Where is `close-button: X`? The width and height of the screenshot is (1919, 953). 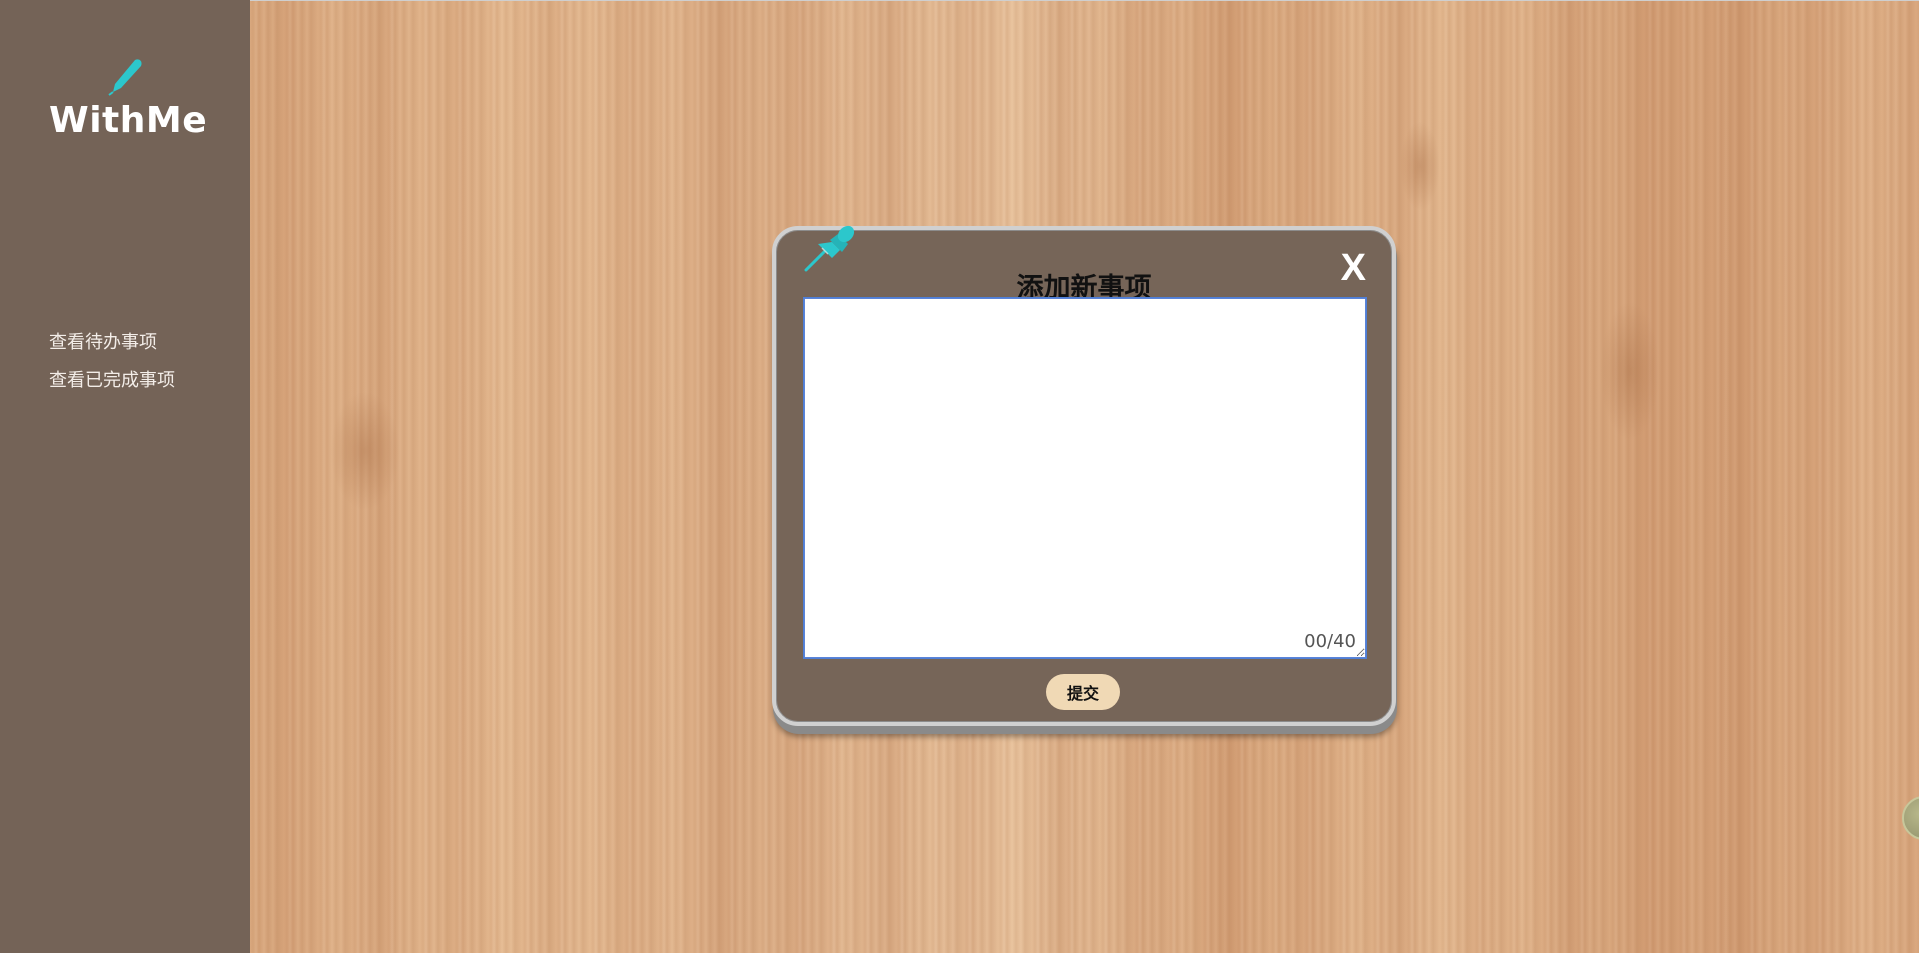
close-button: X is located at coordinates (1353, 268).